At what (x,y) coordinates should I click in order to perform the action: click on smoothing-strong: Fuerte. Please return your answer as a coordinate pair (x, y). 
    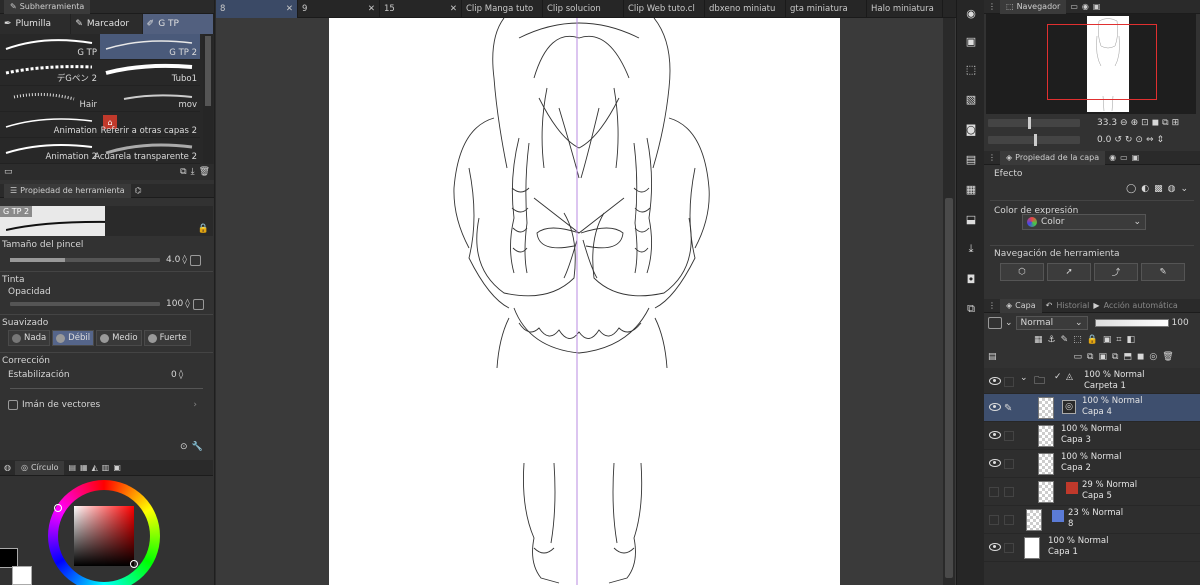
    Looking at the image, I should click on (167, 338).